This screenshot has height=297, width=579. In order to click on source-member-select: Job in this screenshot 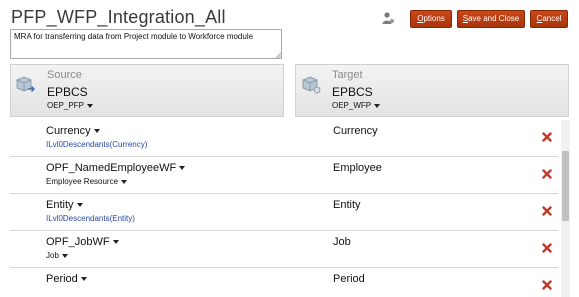, I will do `click(57, 255)`.